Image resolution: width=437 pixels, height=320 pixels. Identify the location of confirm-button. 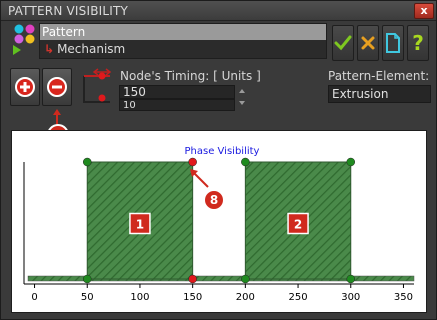
(343, 43).